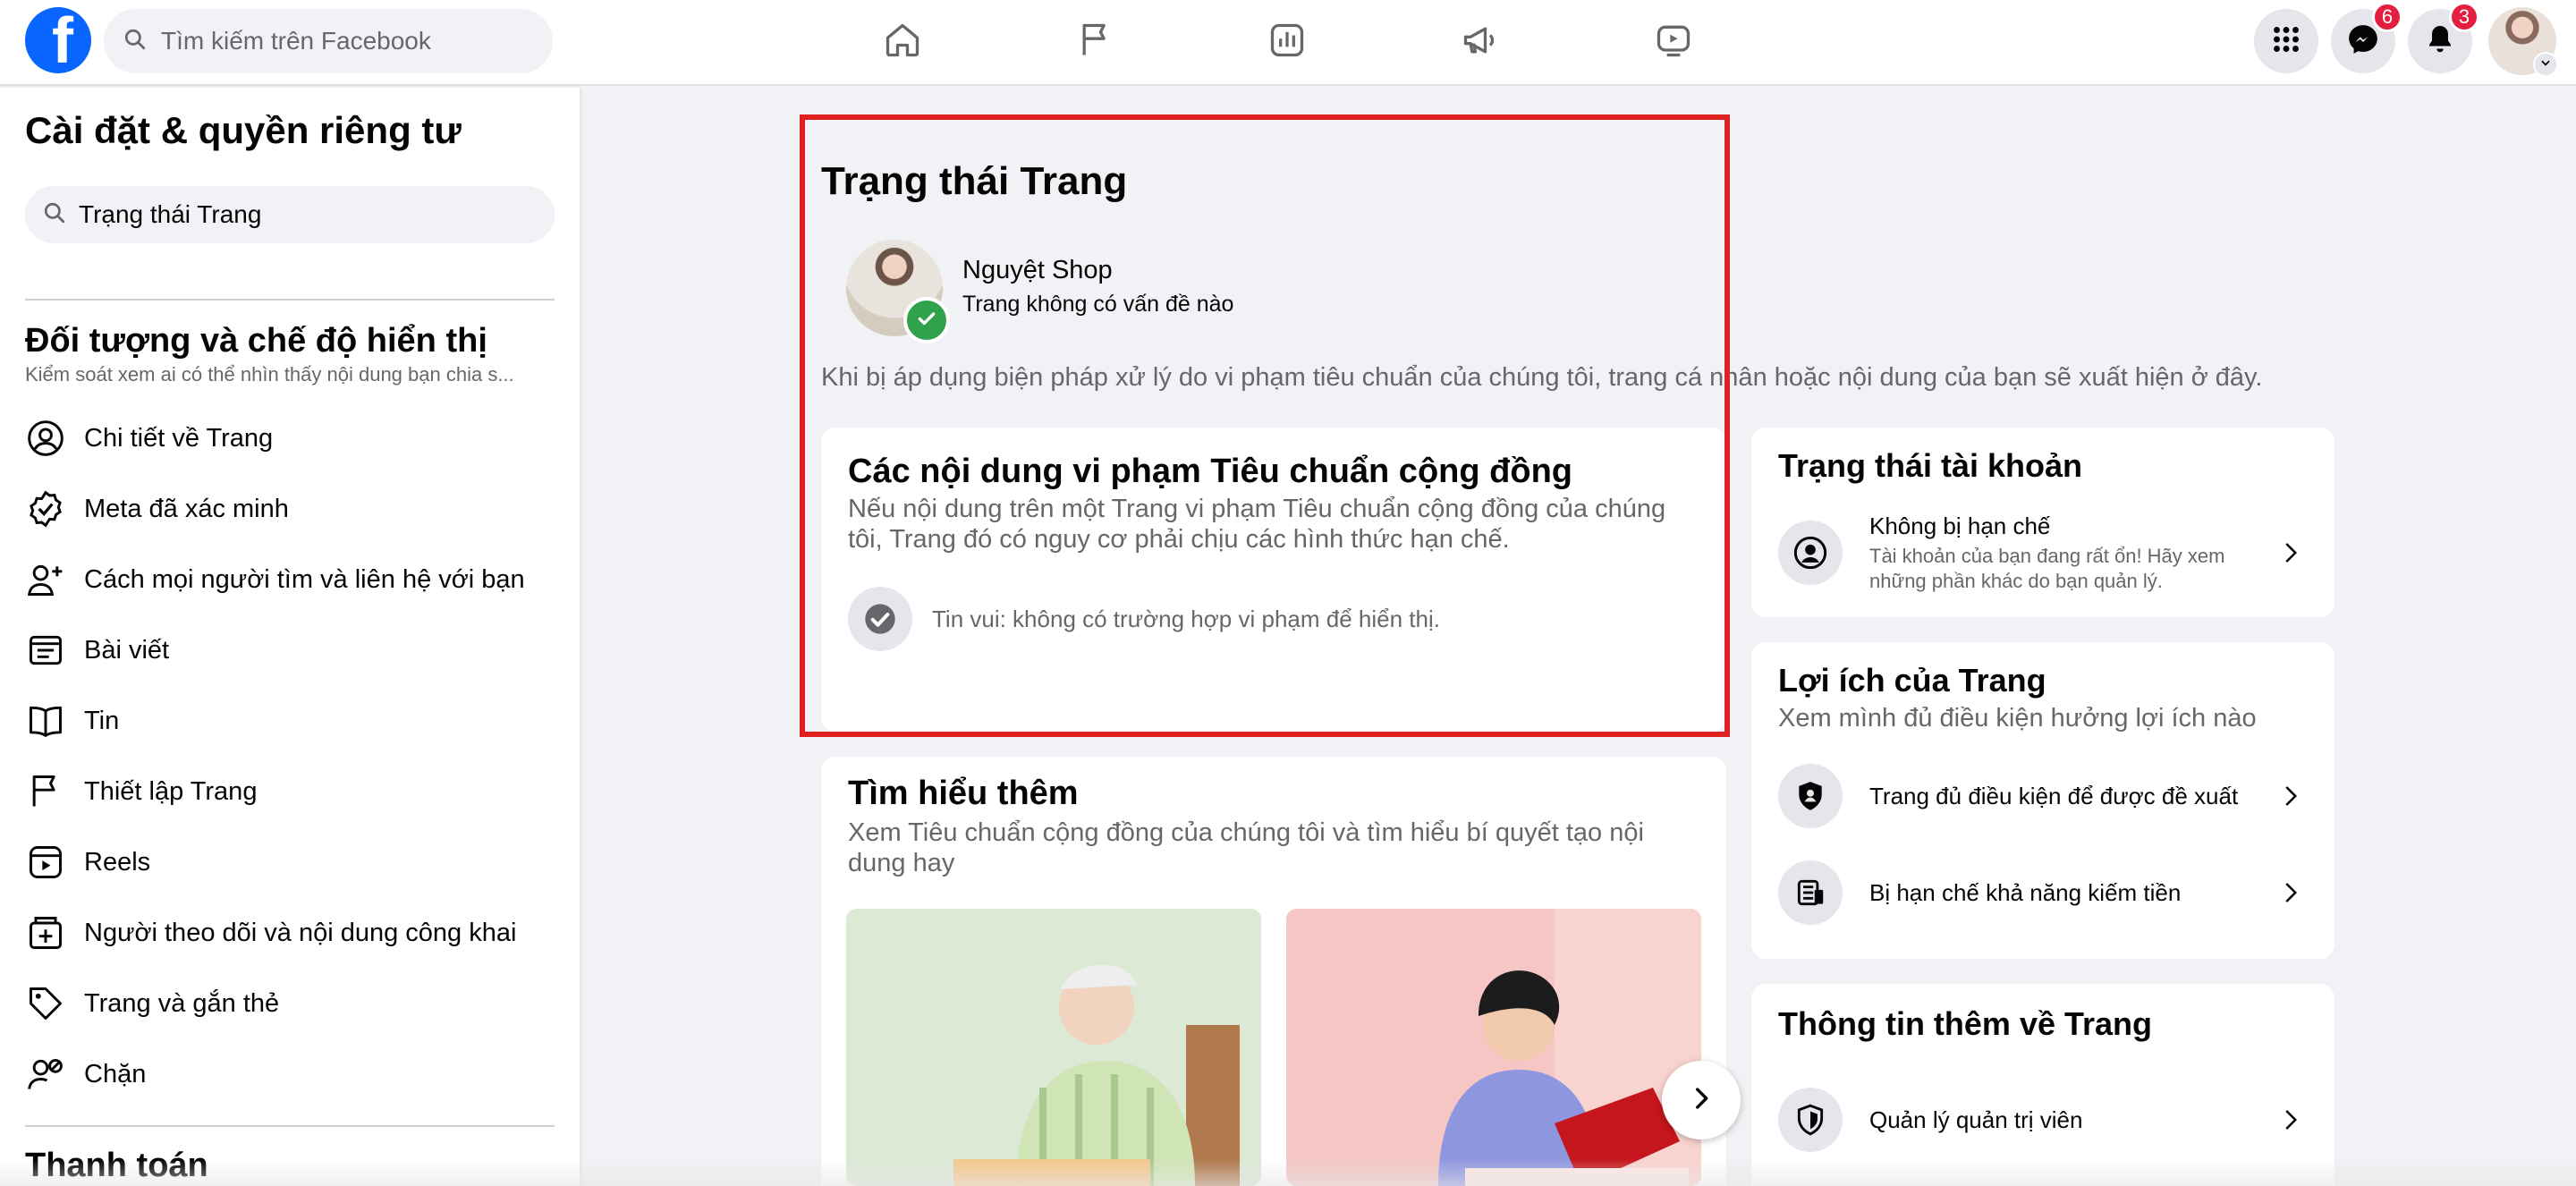  I want to click on sidebar-item-followers: Người theo dõi và nội dung công khai, so click(290, 933).